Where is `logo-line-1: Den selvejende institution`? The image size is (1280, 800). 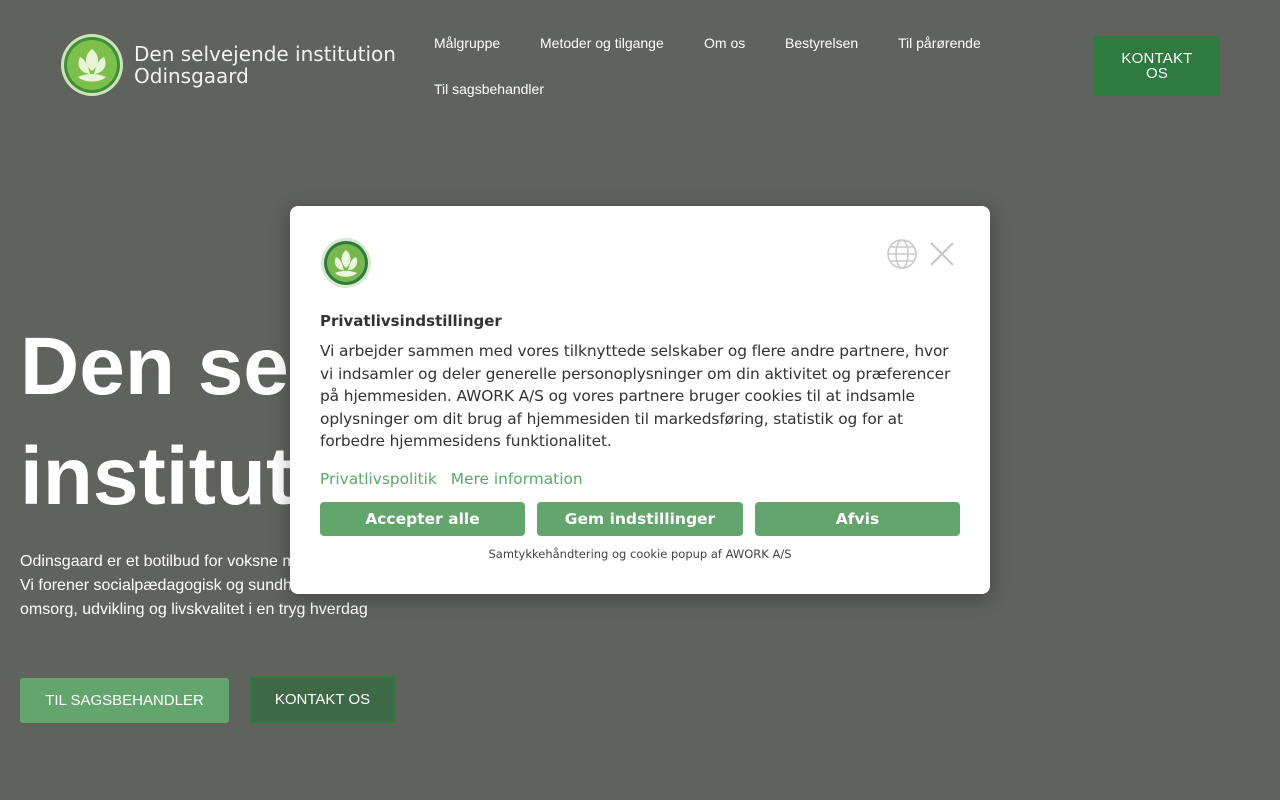 logo-line-1: Den selvejende institution is located at coordinates (265, 54).